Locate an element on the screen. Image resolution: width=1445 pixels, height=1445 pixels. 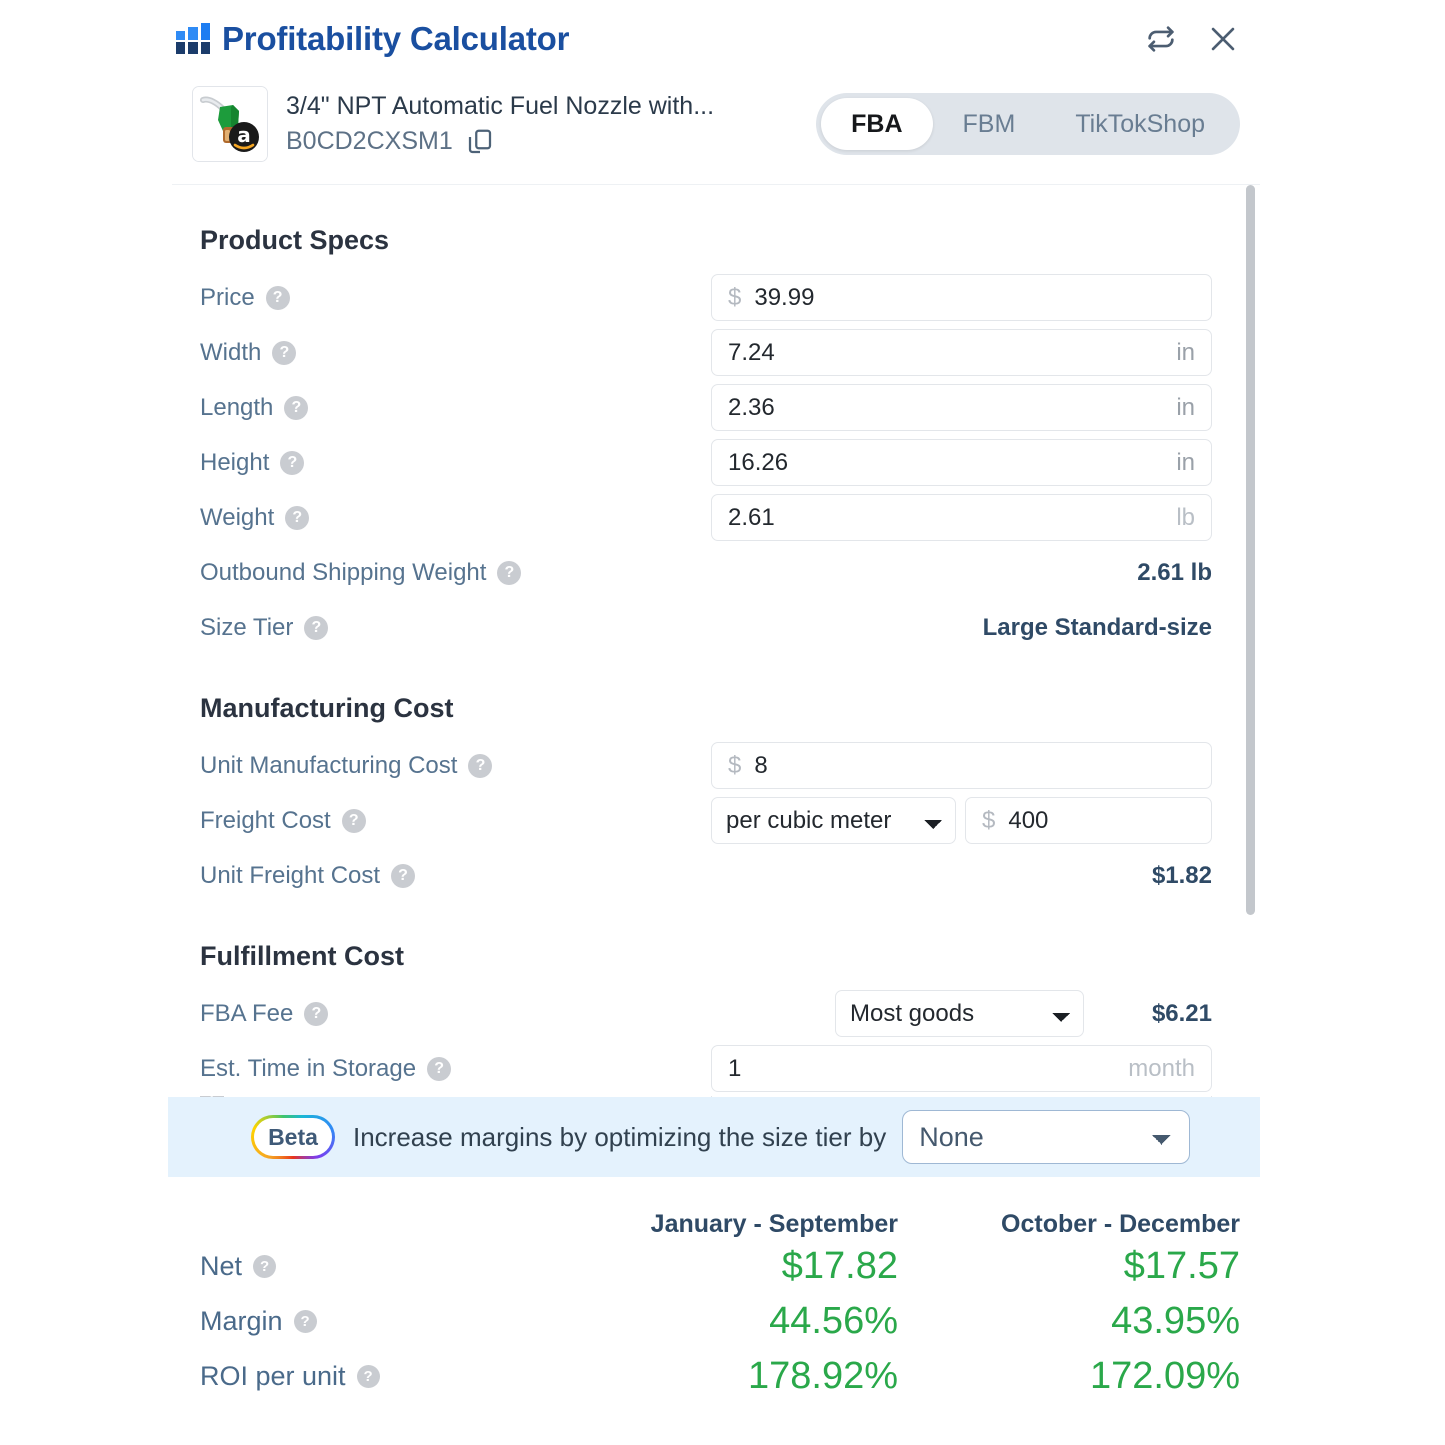
product-asin-row: B0CD2CXSM1 is located at coordinates (500, 142).